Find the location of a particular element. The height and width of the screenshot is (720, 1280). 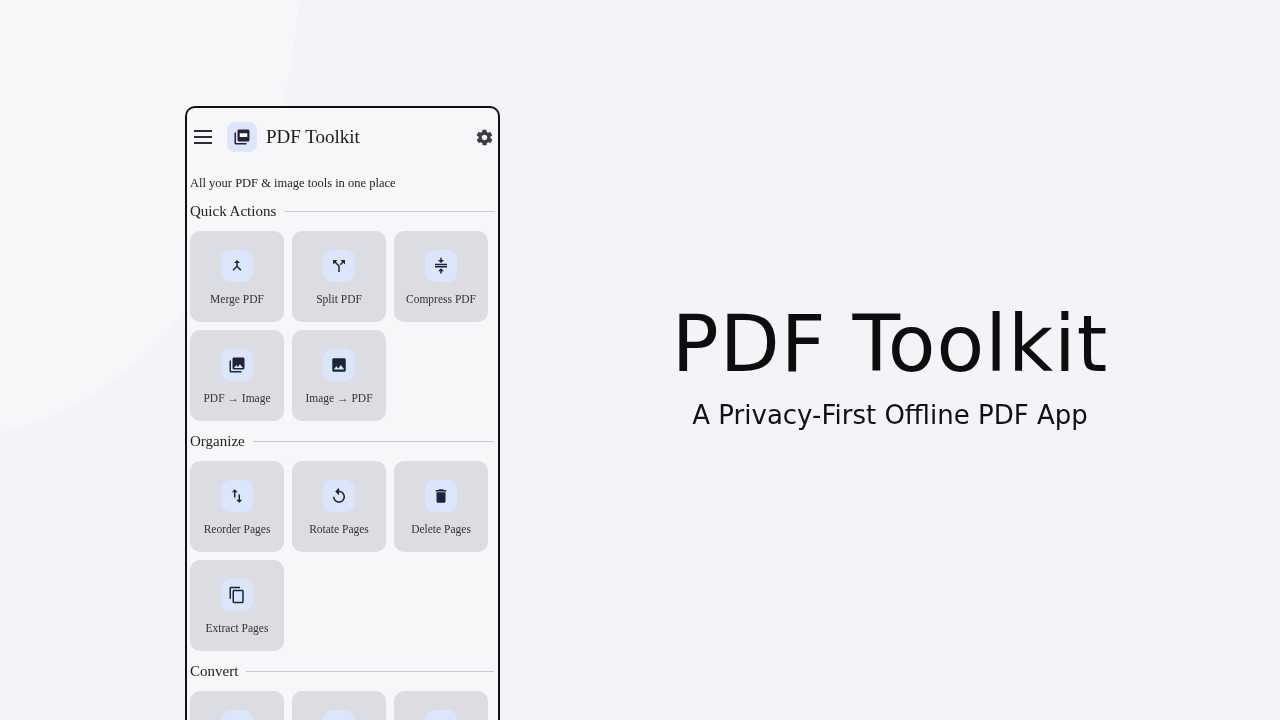

tool-tile: Extract Pages is located at coordinates (237, 605).